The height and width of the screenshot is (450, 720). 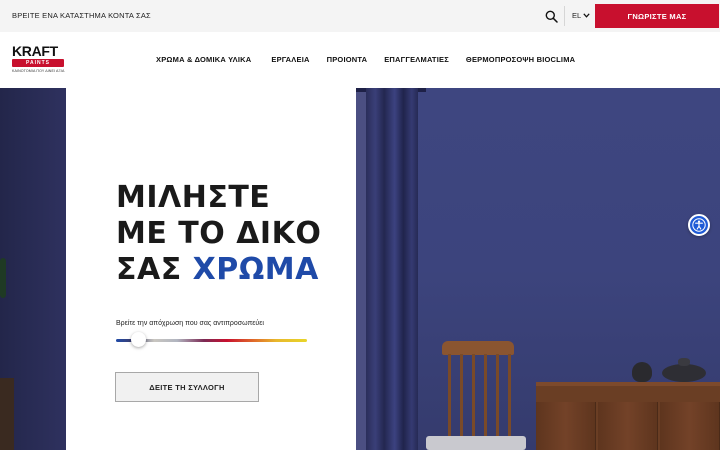 I want to click on hero-left-background, so click(x=35, y=269).